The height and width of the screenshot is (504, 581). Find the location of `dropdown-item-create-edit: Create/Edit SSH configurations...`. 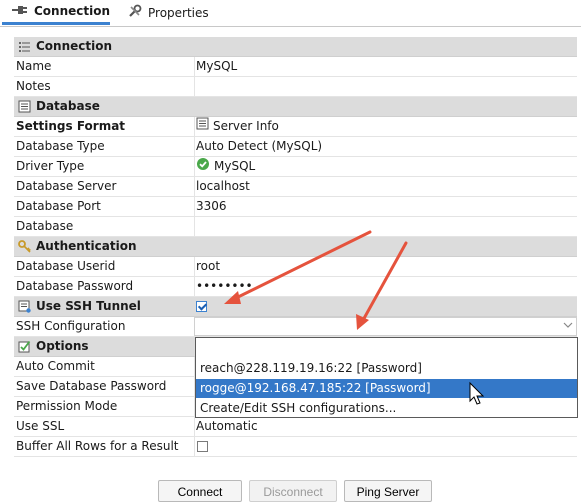

dropdown-item-create-edit: Create/Edit SSH configurations... is located at coordinates (386, 408).